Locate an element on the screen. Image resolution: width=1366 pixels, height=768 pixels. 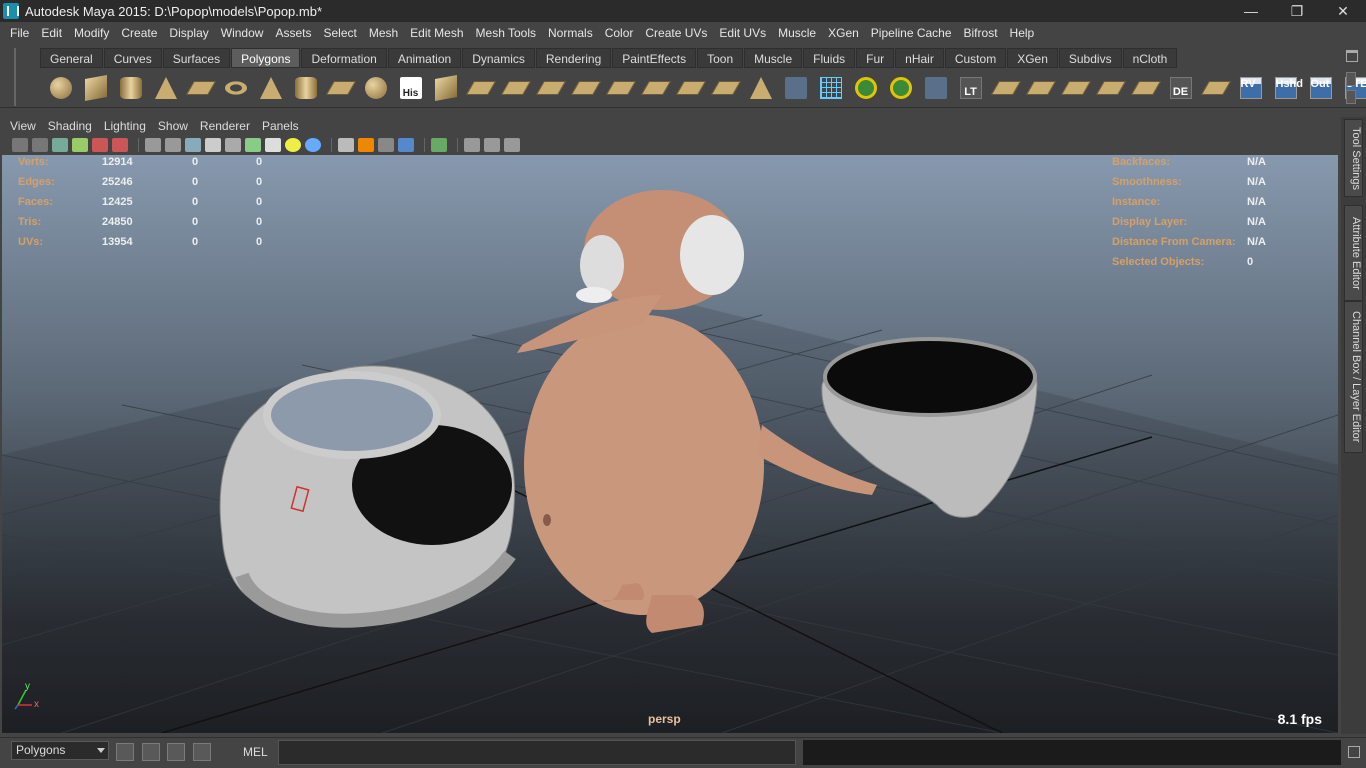
shelf-tab-polygons: Polygons is located at coordinates (266, 58).